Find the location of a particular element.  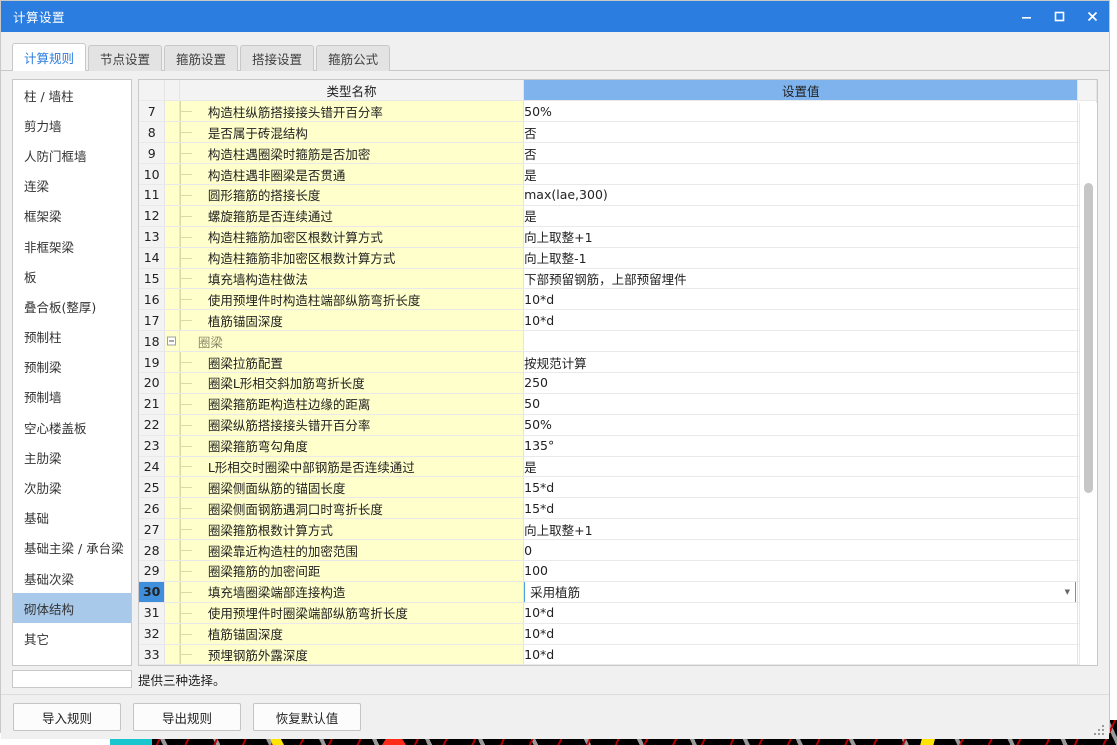

type-name-cell: 圈梁箍筋弯勾角度 is located at coordinates (352, 446).